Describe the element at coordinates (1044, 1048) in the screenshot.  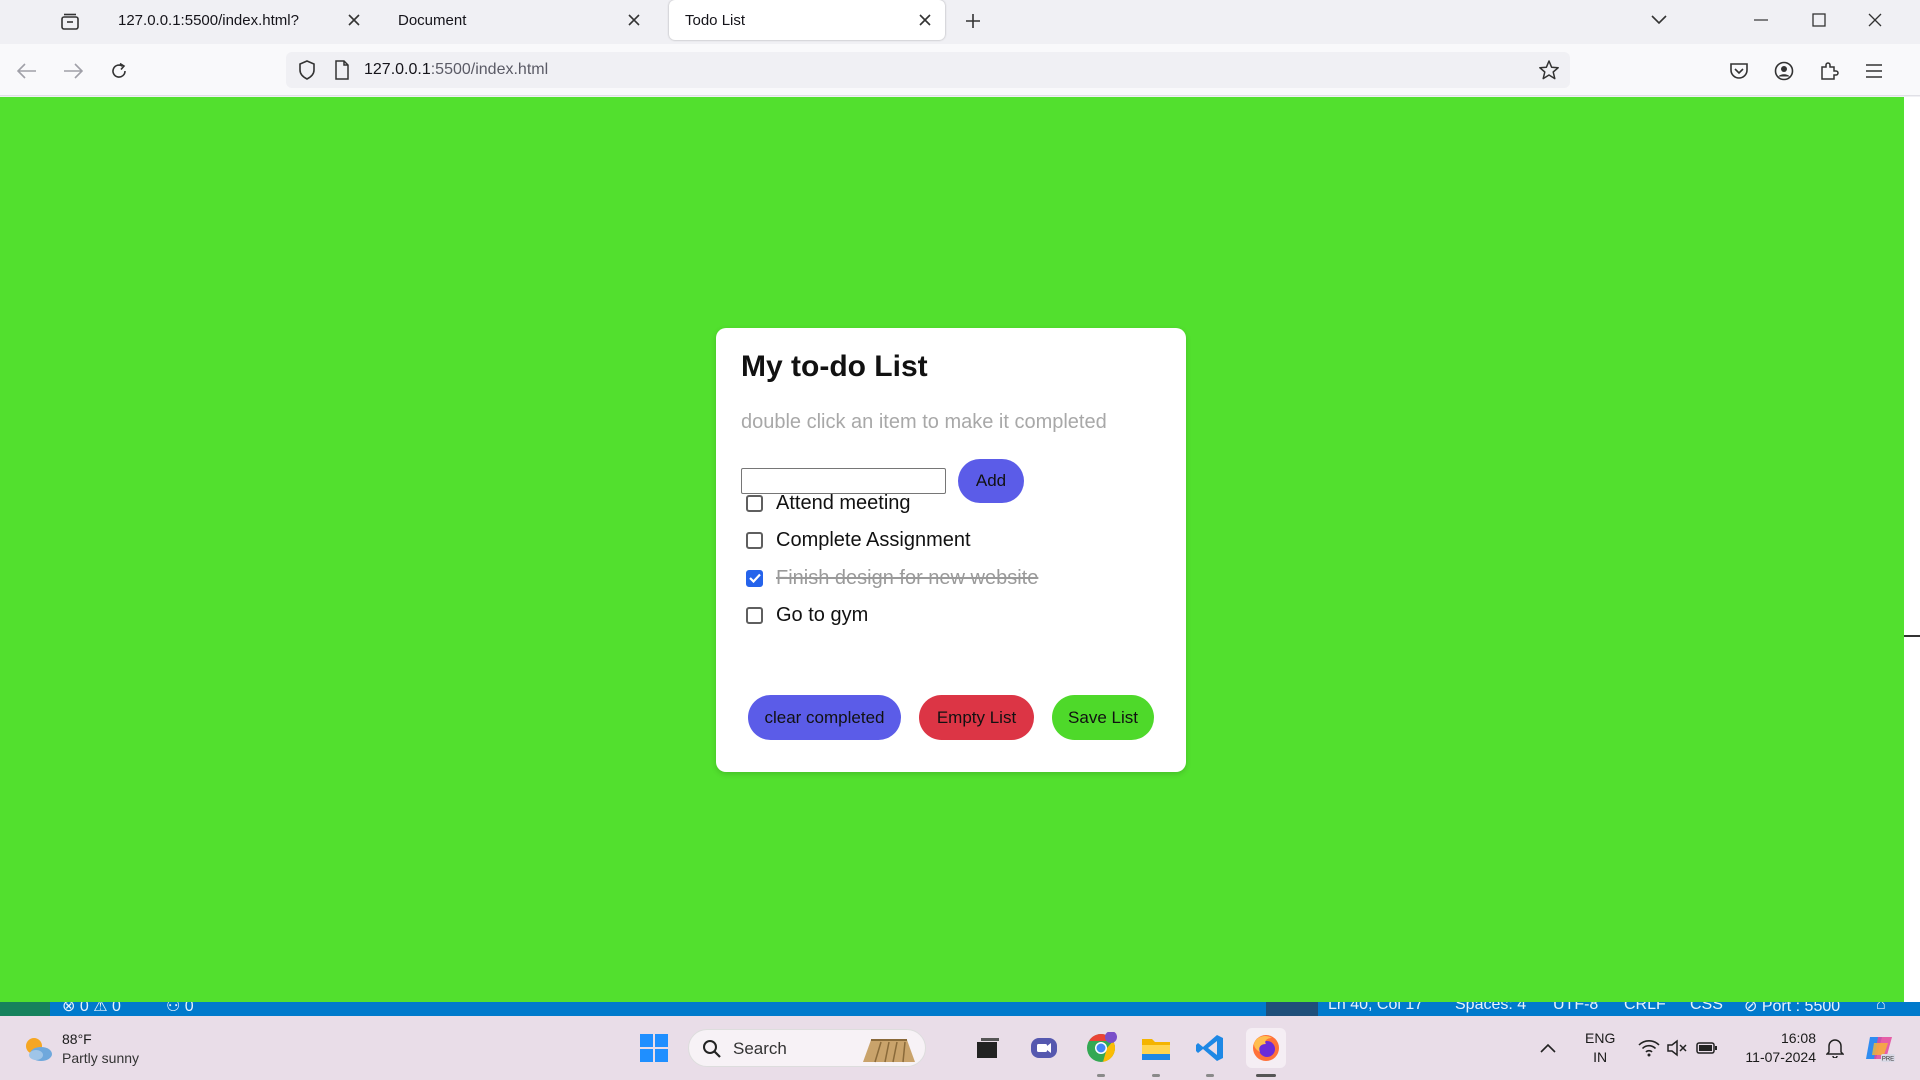
I see `meet-icon` at that location.